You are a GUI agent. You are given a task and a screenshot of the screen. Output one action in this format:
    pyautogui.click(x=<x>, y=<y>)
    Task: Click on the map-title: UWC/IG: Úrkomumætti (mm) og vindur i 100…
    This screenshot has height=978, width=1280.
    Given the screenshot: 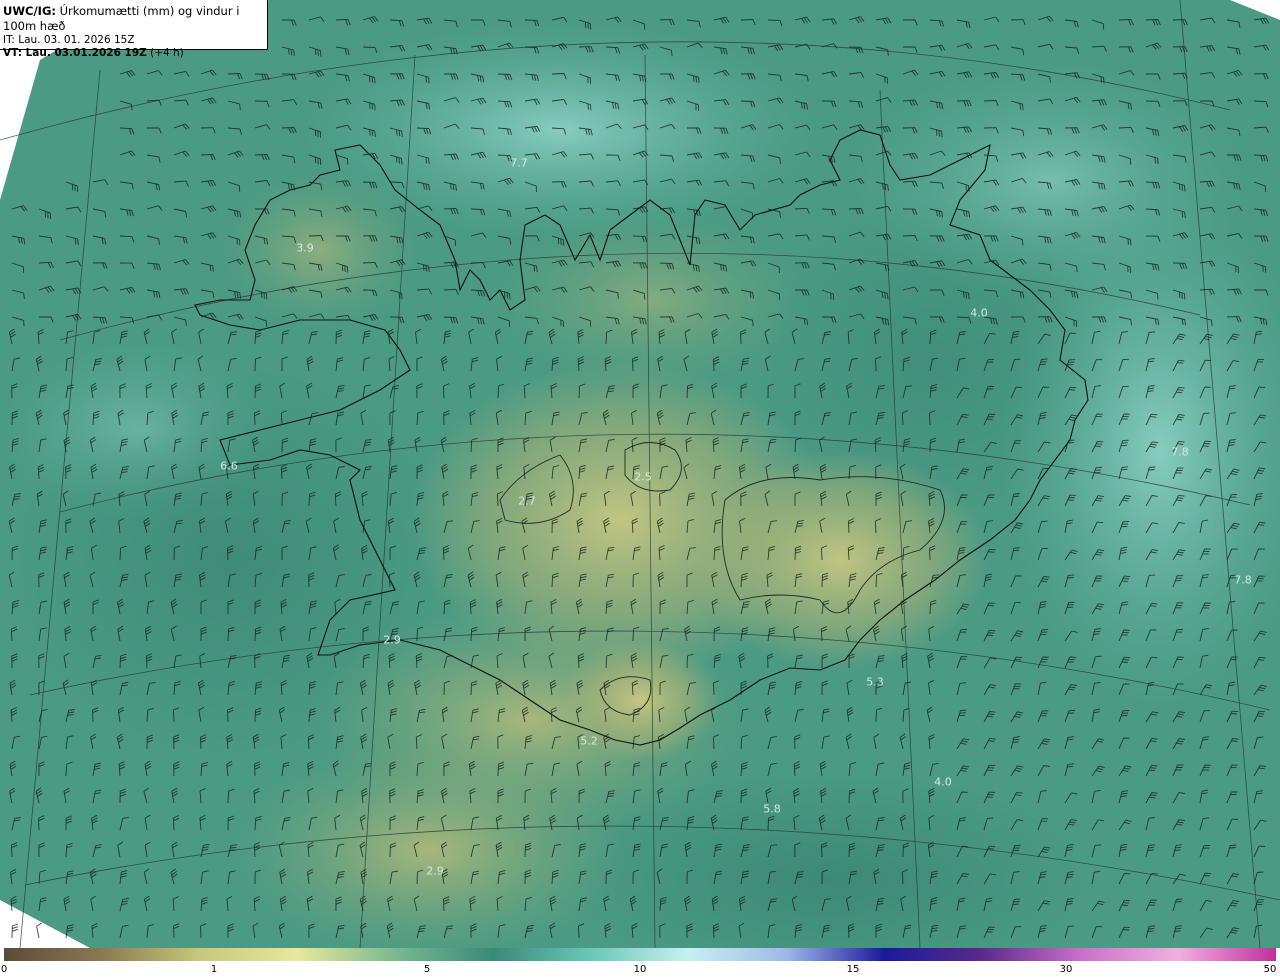 What is the action you would take?
    pyautogui.click(x=135, y=19)
    